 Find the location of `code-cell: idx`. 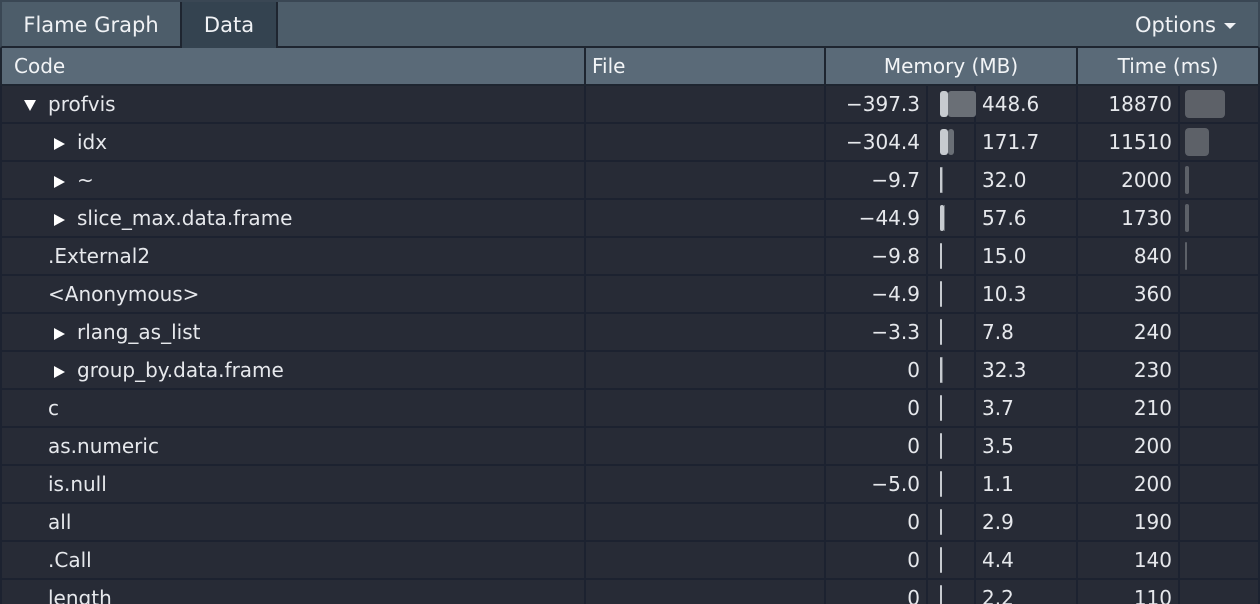

code-cell: idx is located at coordinates (293, 142).